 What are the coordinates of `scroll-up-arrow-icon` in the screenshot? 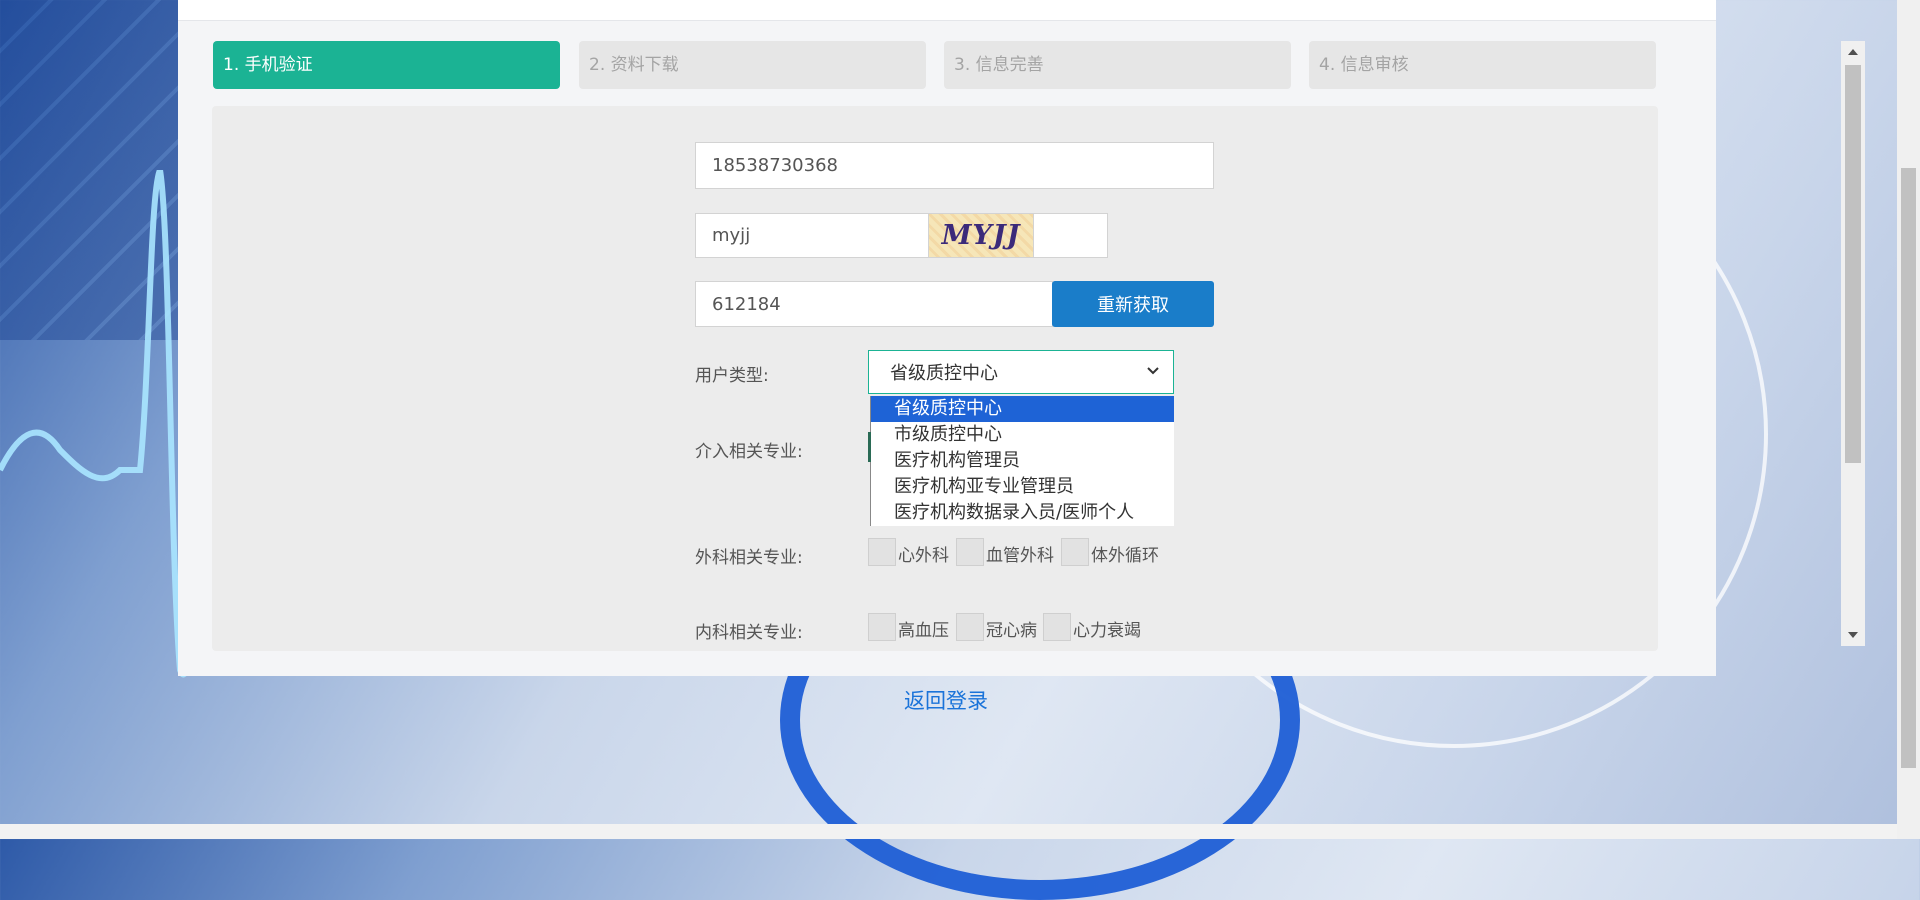 It's located at (1853, 52).